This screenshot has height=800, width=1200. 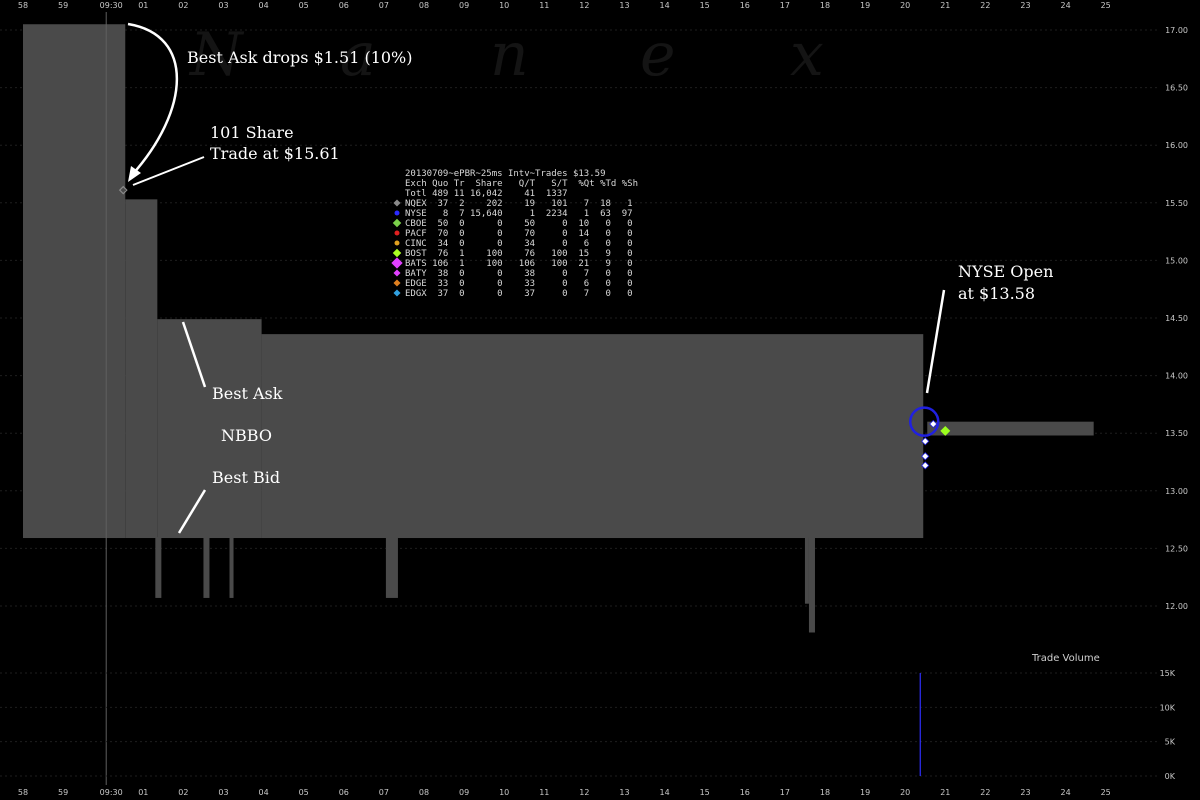 I want to click on table-header: Exch Quo Tr Share Q/T S/T %Qt %Td %Sh, so click(x=521, y=184).